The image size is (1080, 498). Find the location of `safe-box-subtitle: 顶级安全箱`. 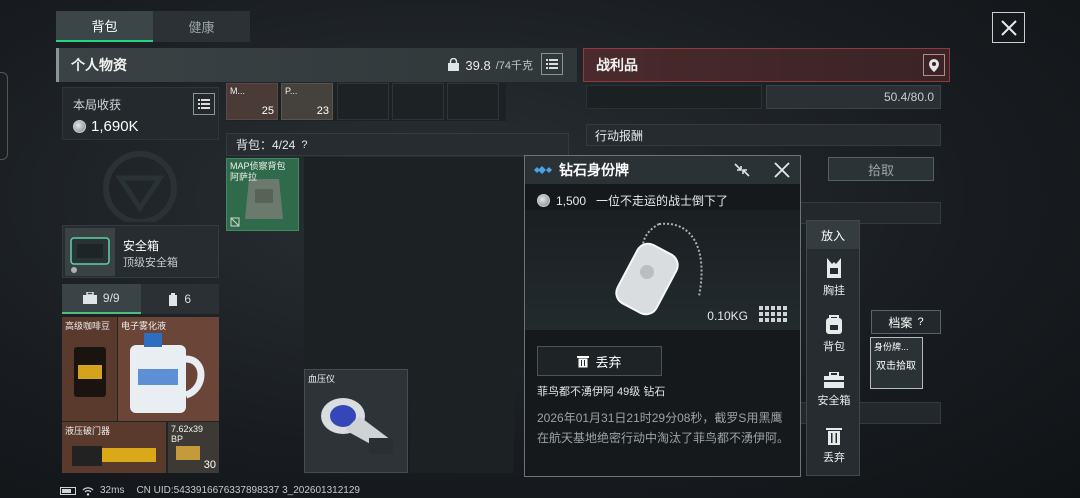

safe-box-subtitle: 顶级安全箱 is located at coordinates (150, 263).